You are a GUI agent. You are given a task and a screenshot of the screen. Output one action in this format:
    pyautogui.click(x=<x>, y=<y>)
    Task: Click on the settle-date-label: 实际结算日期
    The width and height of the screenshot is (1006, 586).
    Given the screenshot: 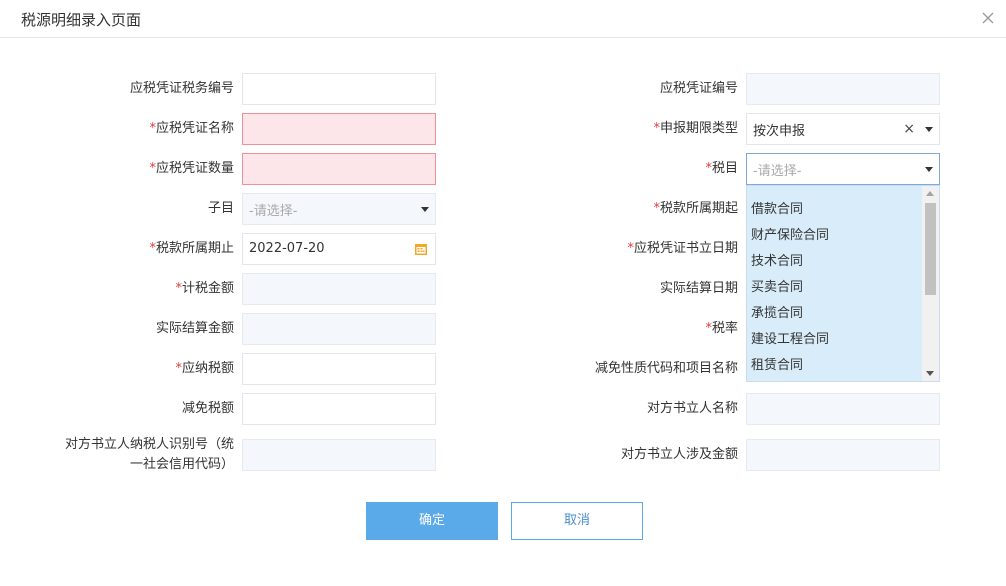 What is the action you would take?
    pyautogui.click(x=698, y=288)
    